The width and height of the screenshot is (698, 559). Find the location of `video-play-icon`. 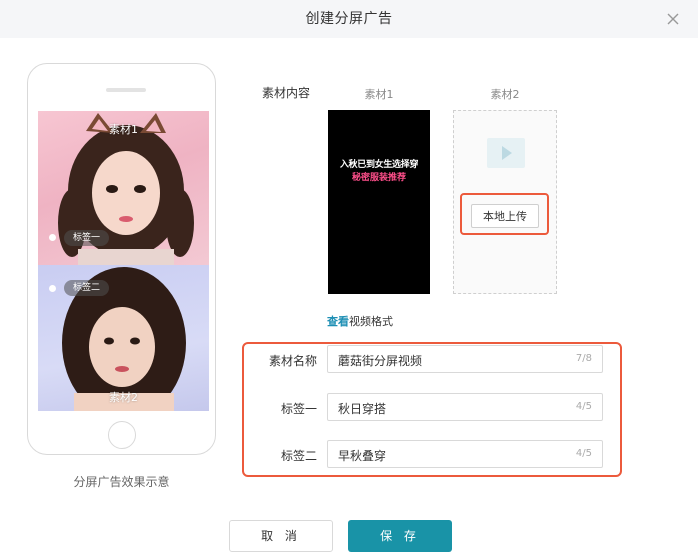

video-play-icon is located at coordinates (506, 153).